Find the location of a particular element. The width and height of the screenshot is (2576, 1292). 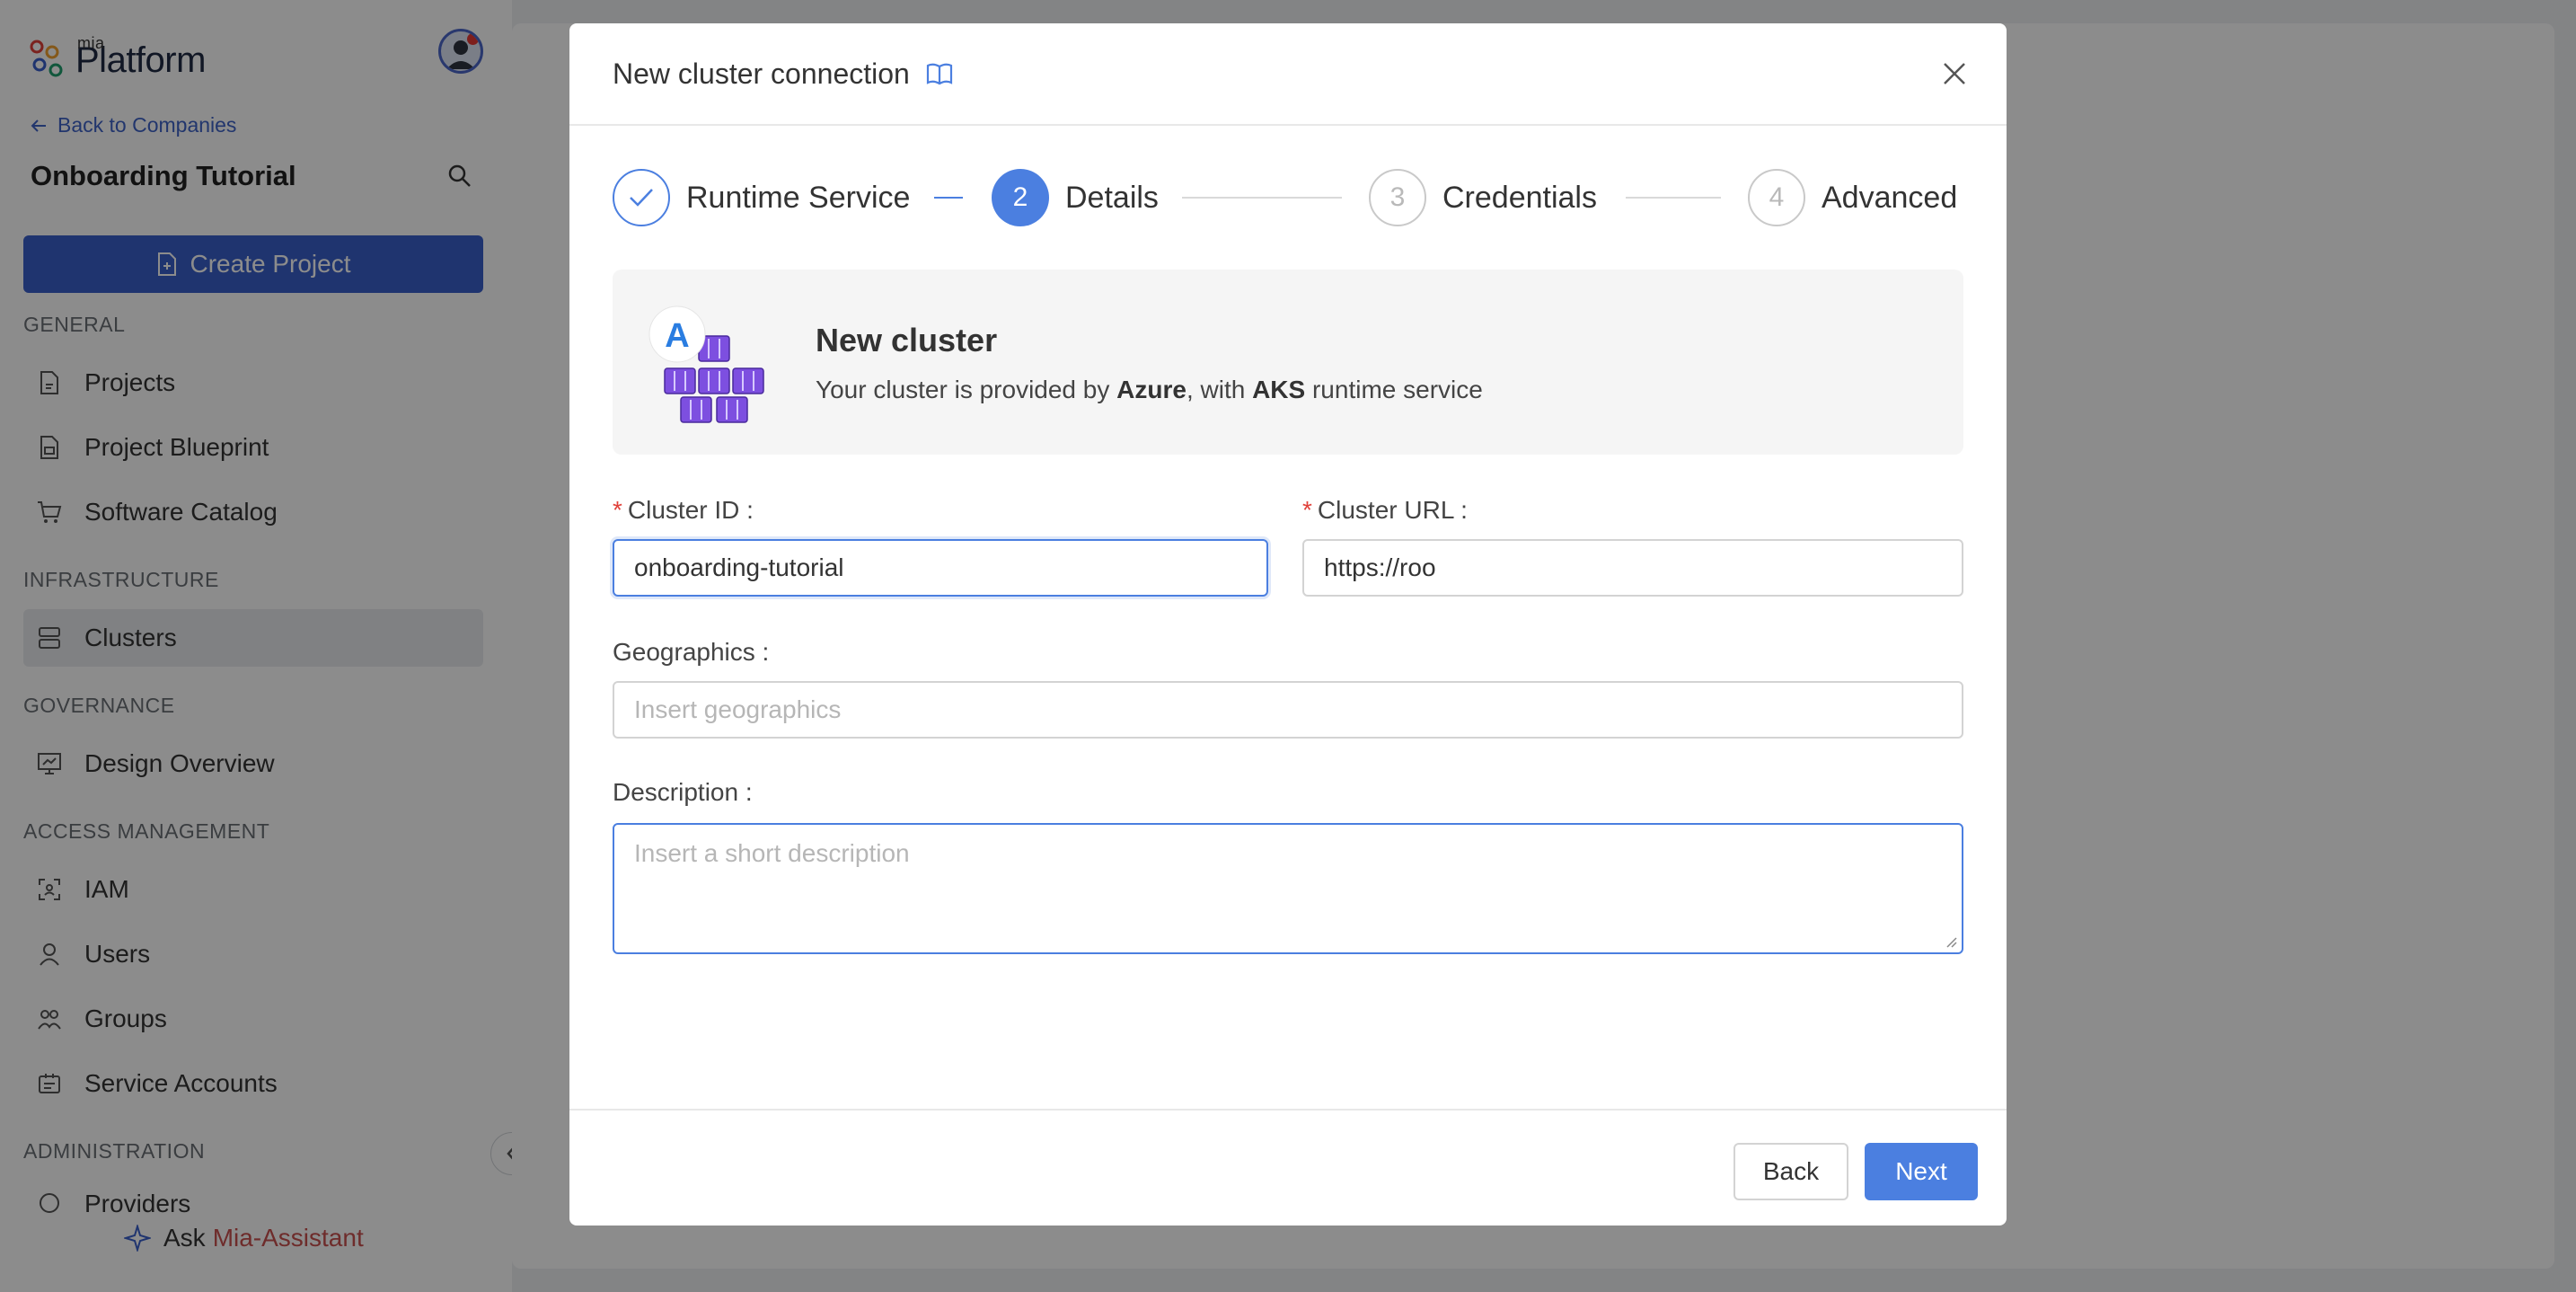

step-details: 2 Details is located at coordinates (1075, 197).